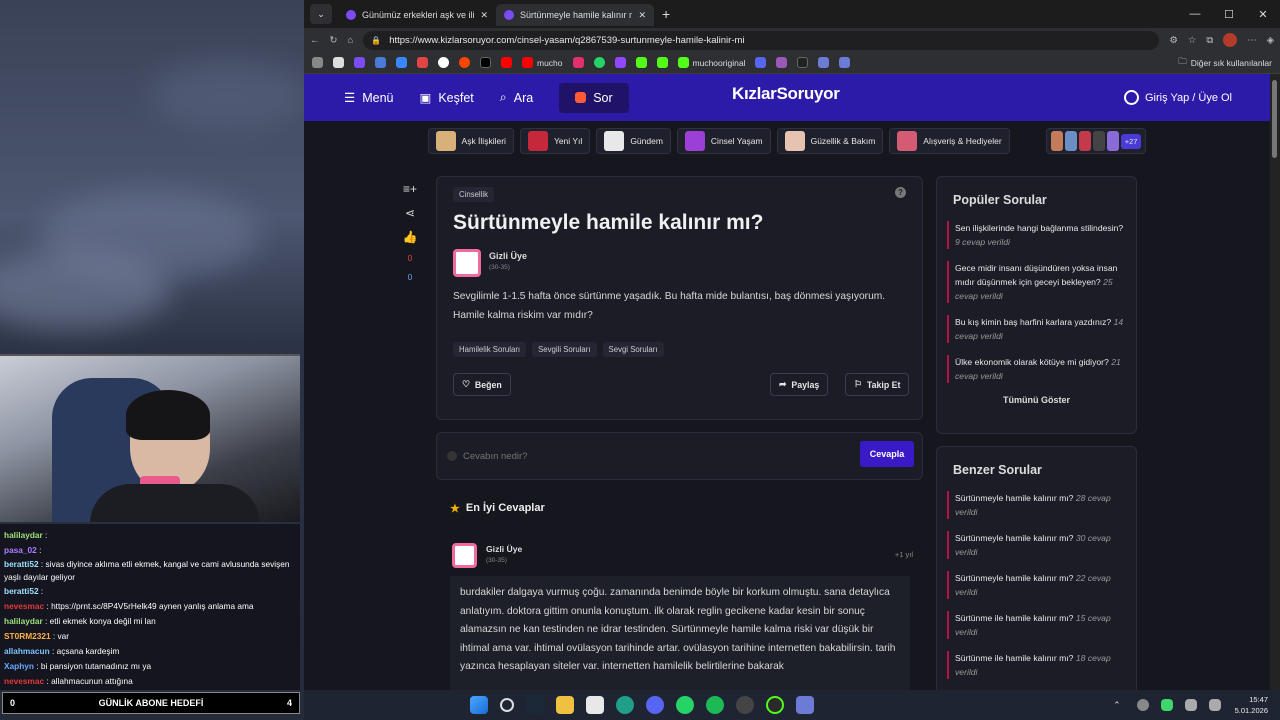  I want to click on question-tag: Sevgi Soruları, so click(633, 349).